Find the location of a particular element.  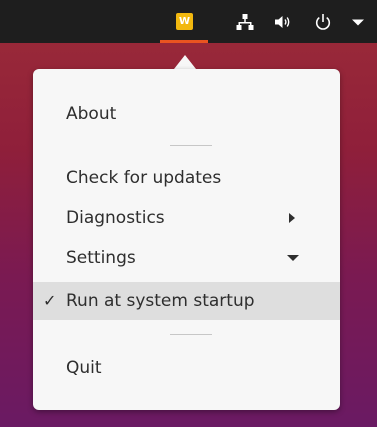

top-bar: W is located at coordinates (188, 21).